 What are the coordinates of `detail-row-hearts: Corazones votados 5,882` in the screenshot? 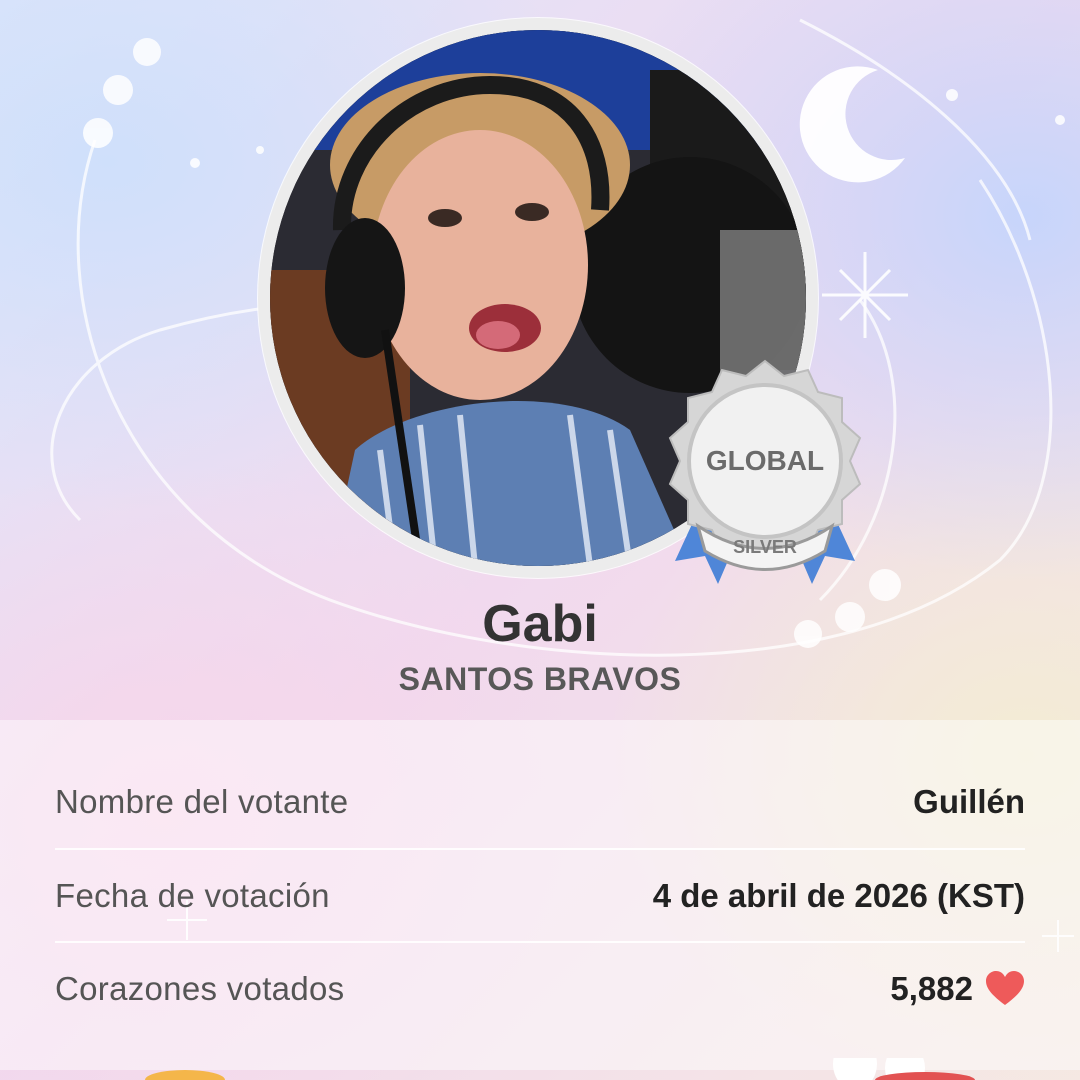 It's located at (540, 988).